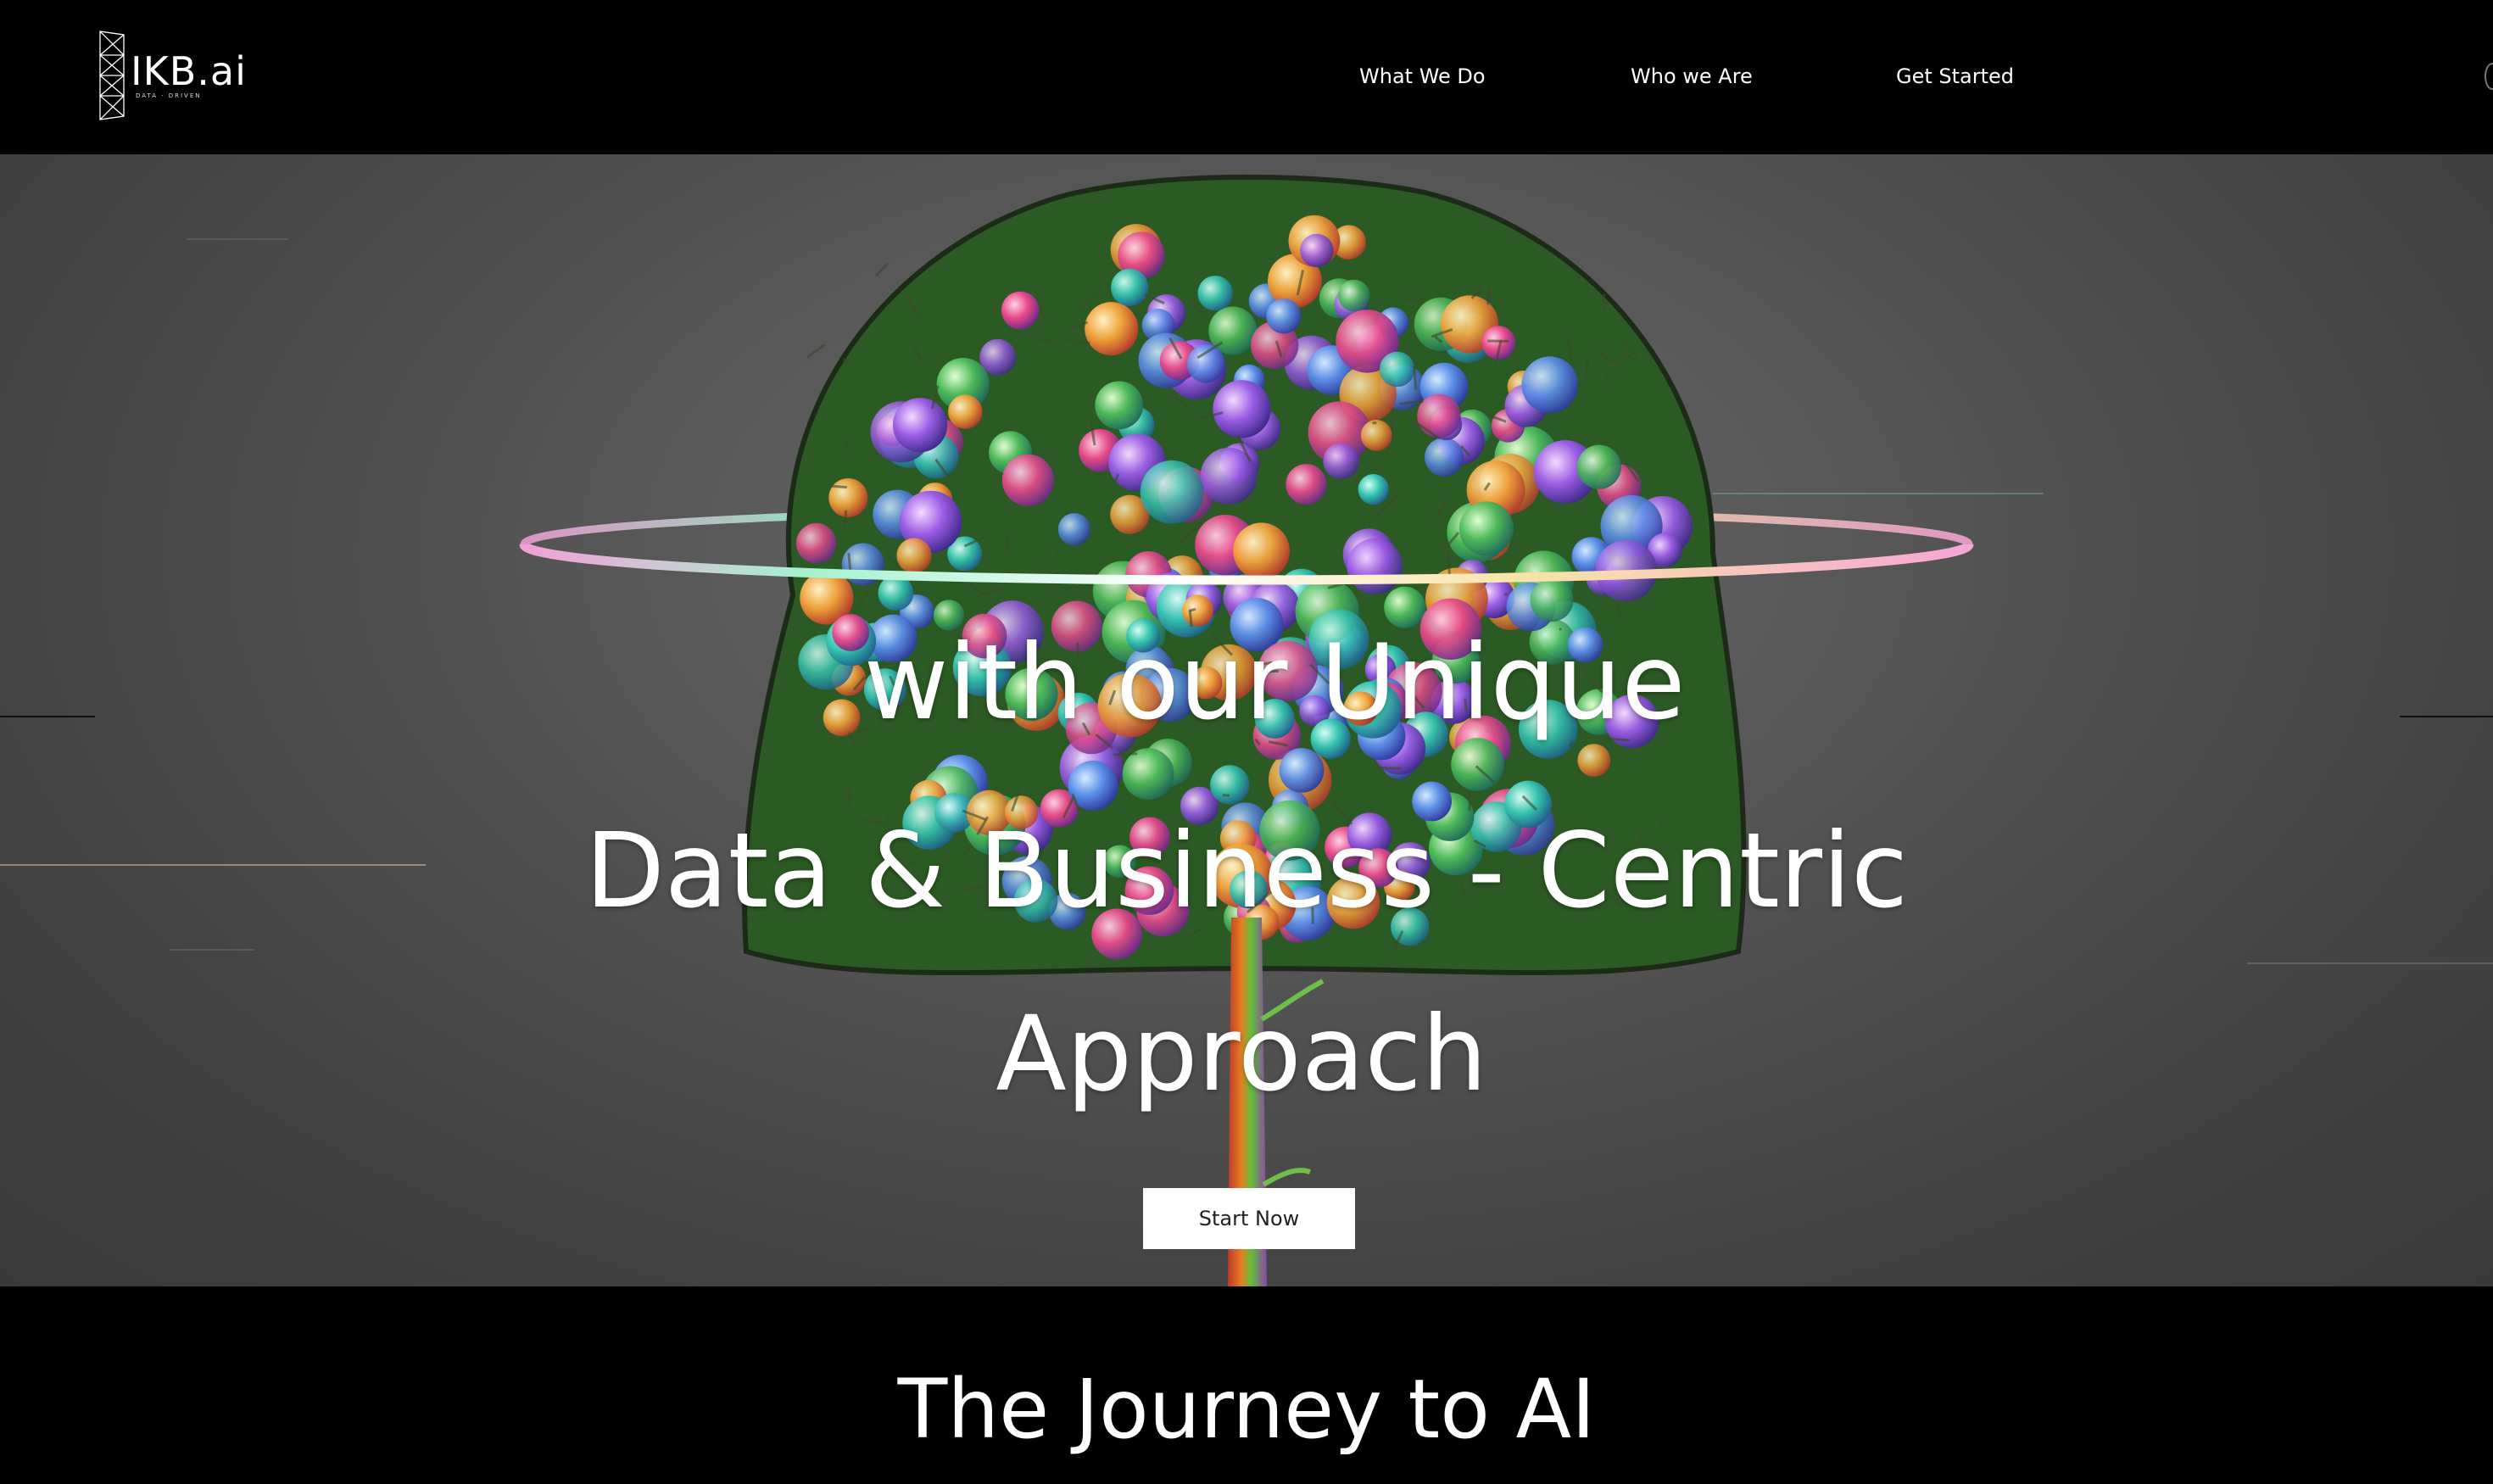  Describe the element at coordinates (1274, 682) in the screenshot. I see `hero-headline-line1: with our Unique` at that location.